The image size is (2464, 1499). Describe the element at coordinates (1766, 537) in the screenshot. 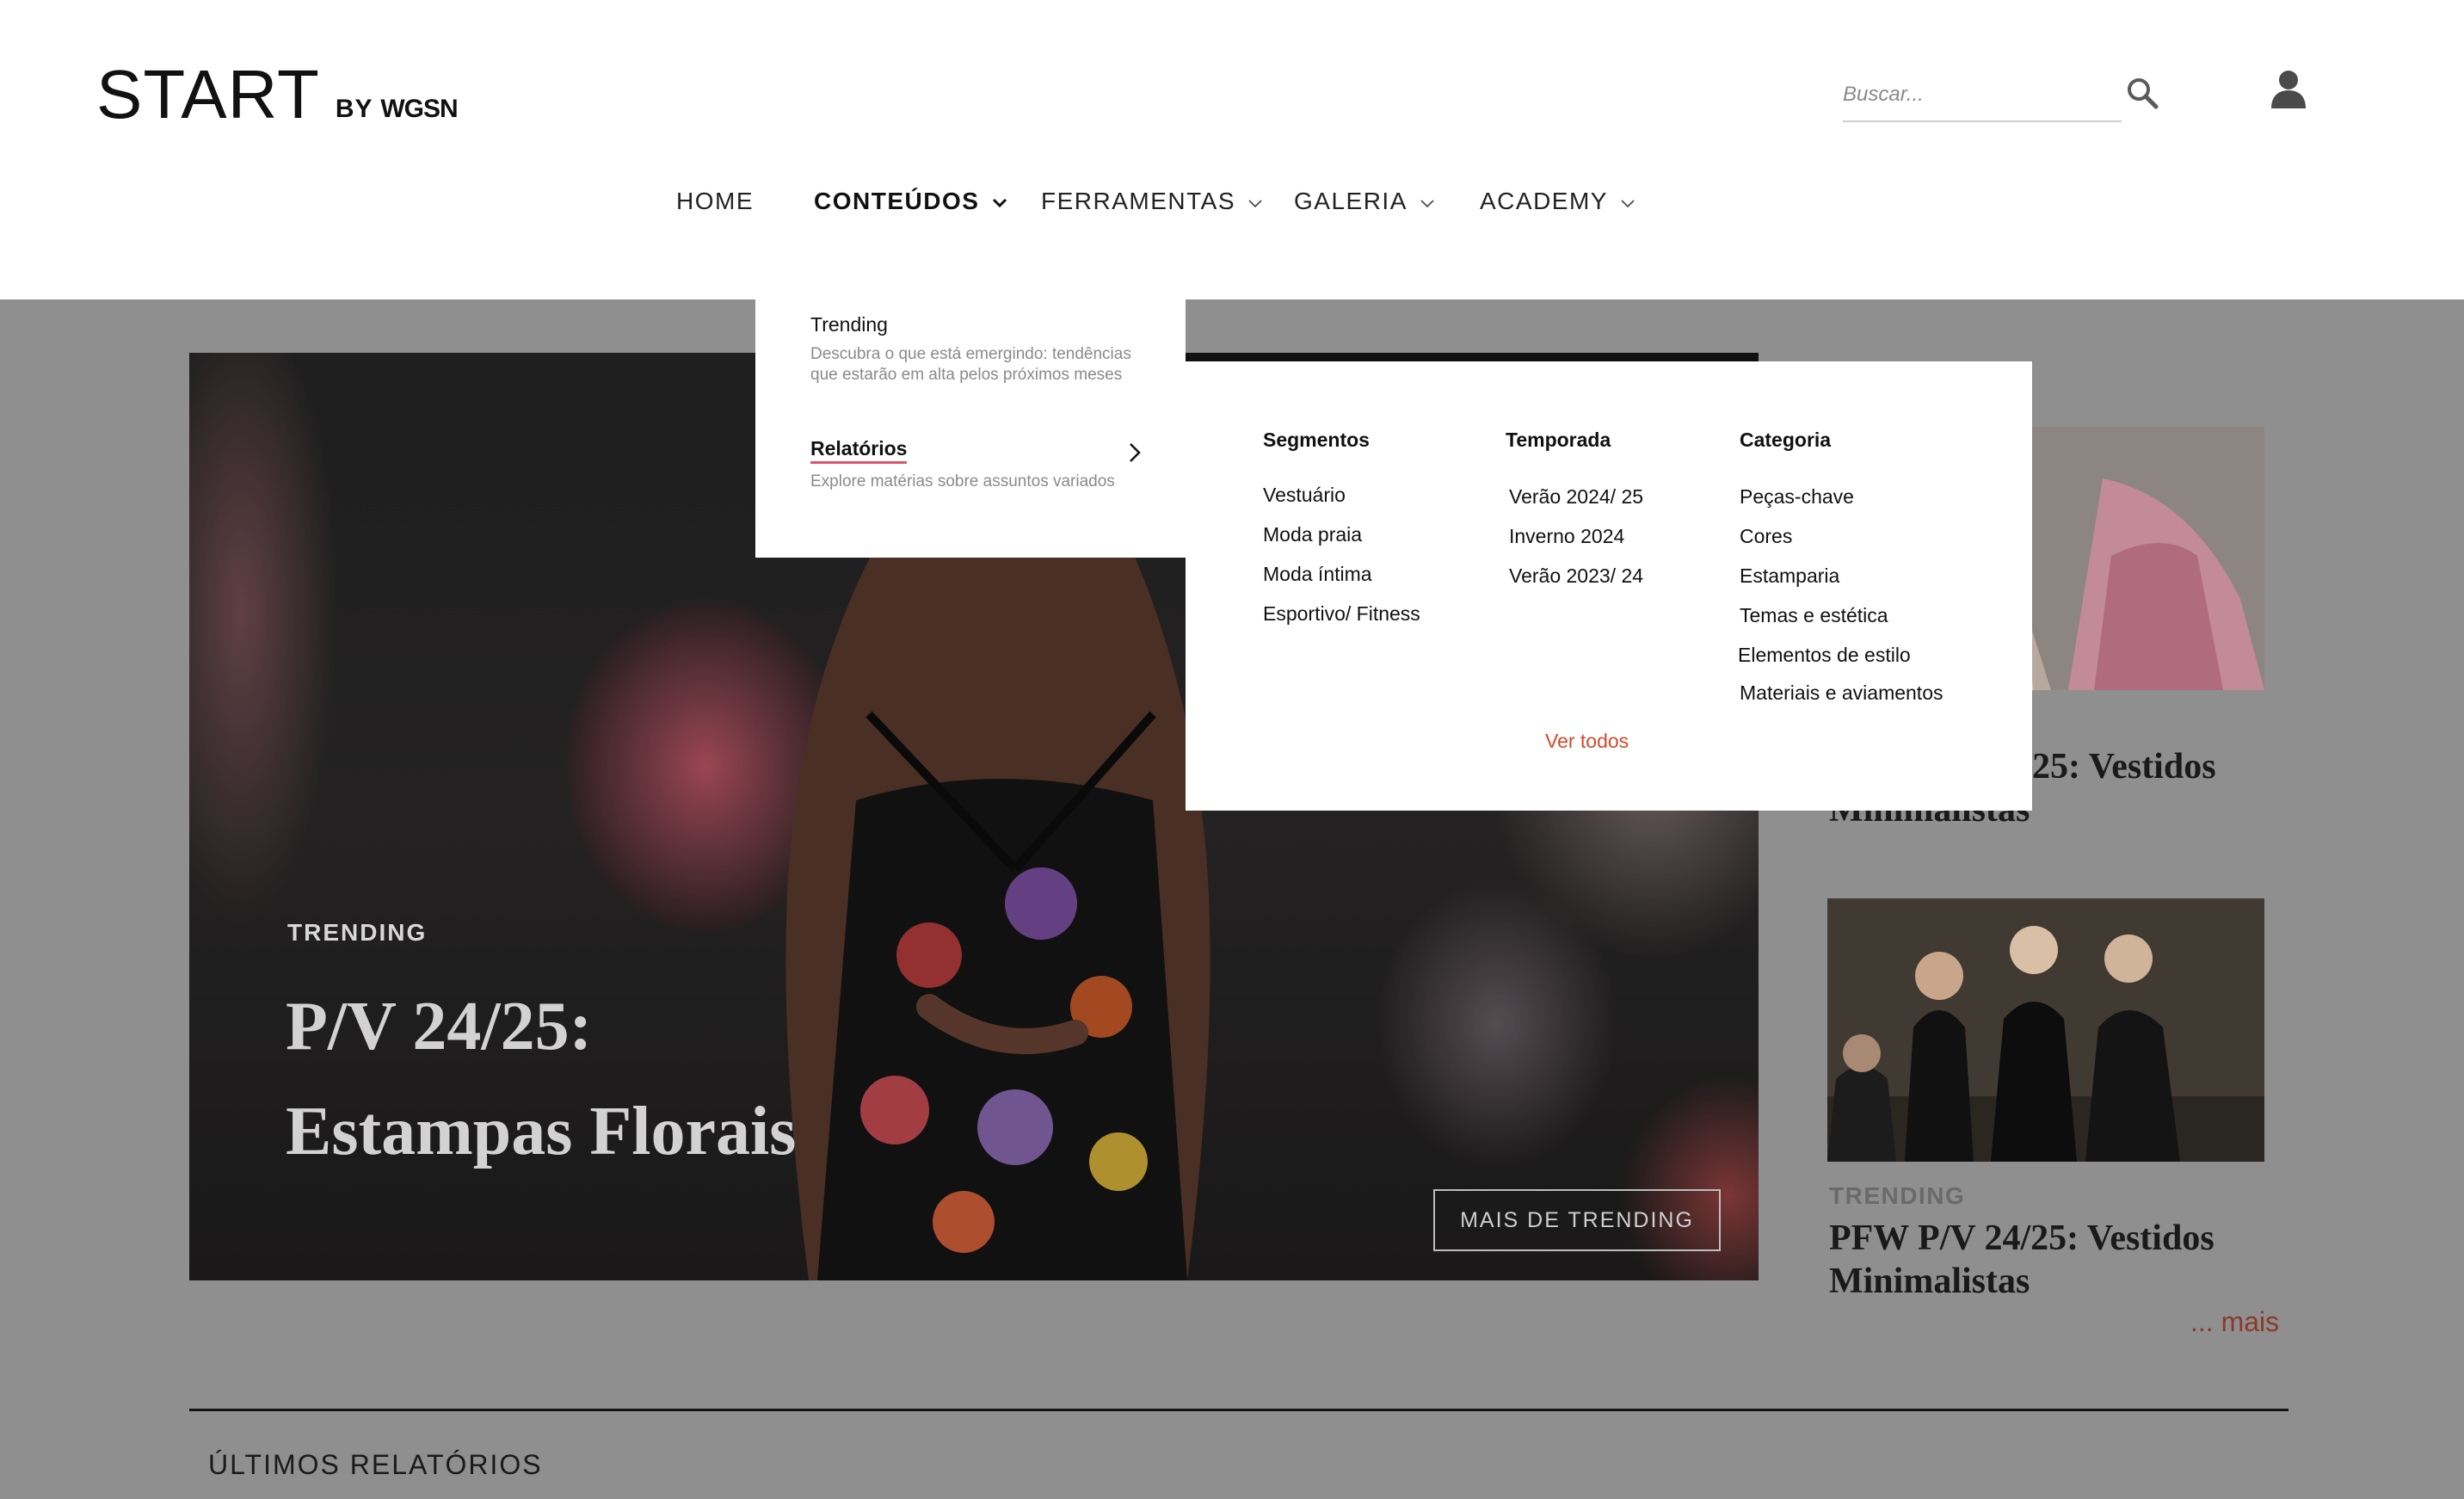

I see `submenu-item: Cores` at that location.